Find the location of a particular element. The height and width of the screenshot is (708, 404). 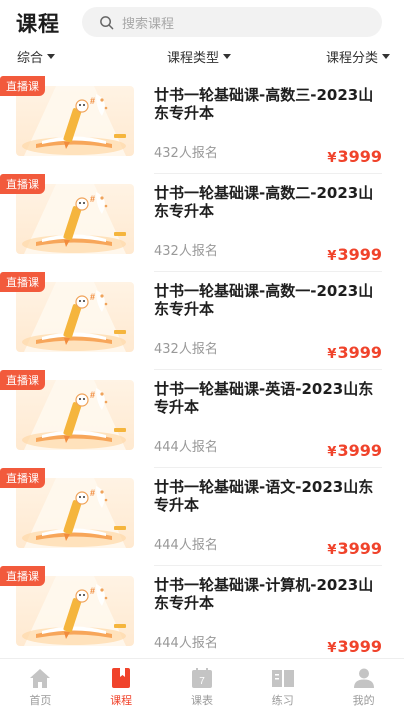

search-placeholder: 搜索课程 is located at coordinates (148, 24).